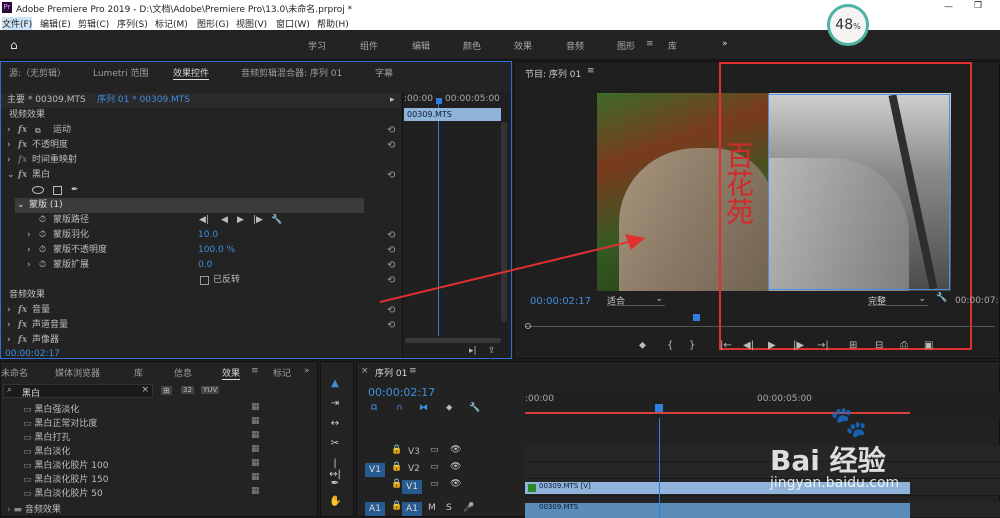  What do you see at coordinates (335, 384) in the screenshot?
I see `selection-tool-icon: ▲` at bounding box center [335, 384].